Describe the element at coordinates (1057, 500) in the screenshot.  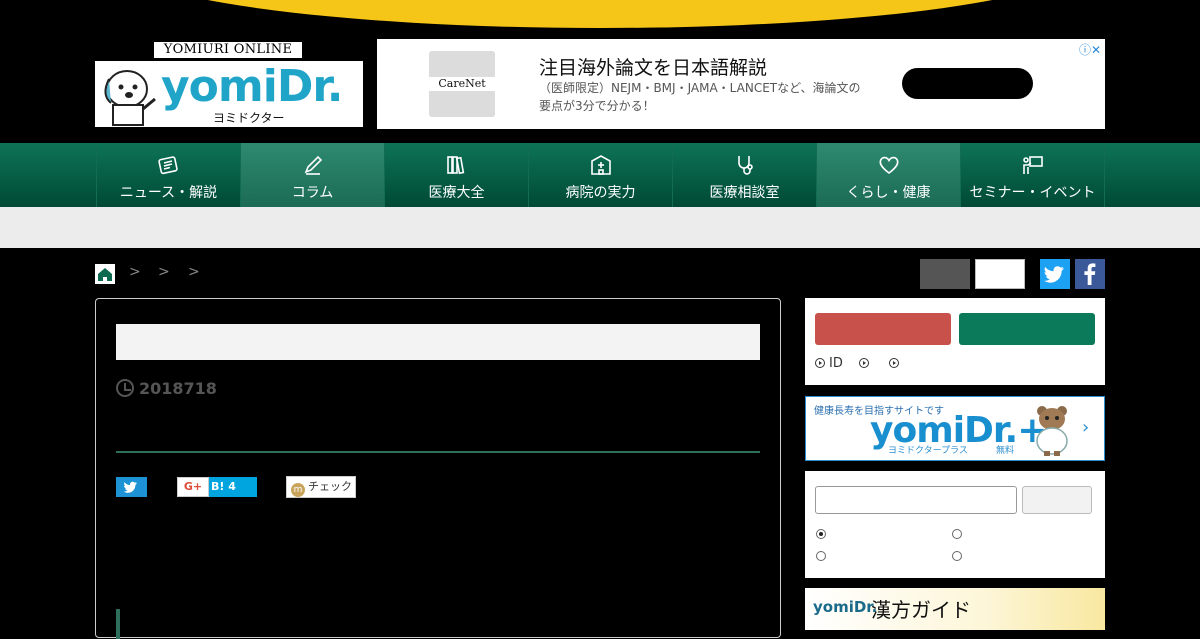
I see `search-button` at that location.